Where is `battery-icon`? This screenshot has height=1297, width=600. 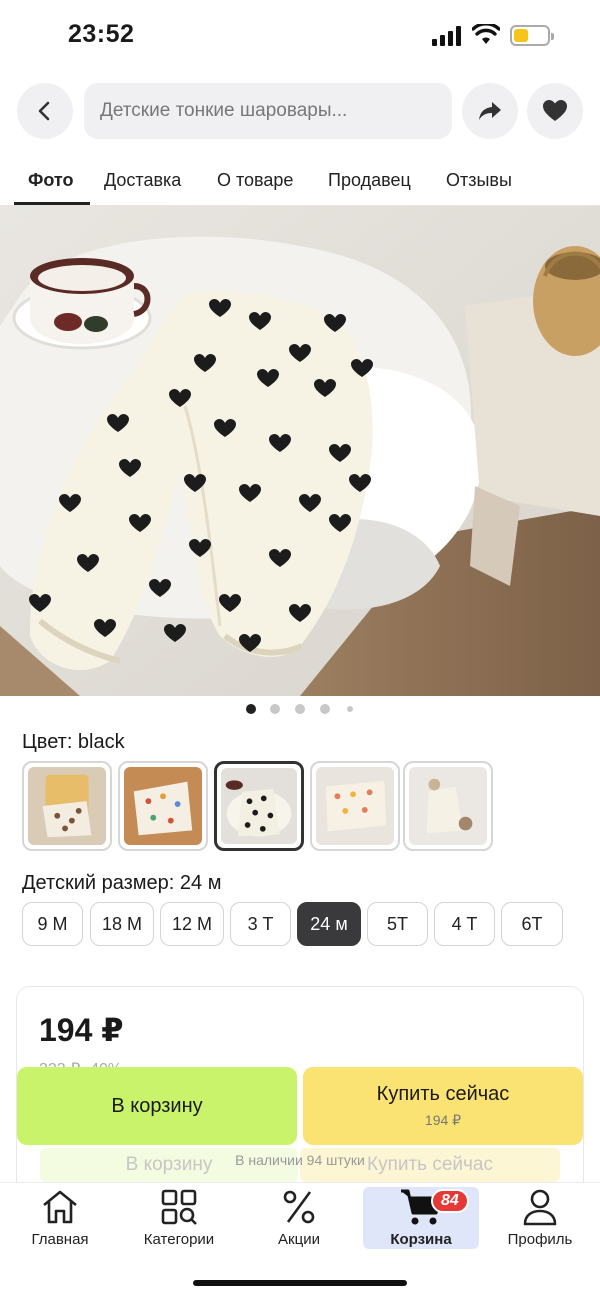
battery-icon is located at coordinates (532, 35).